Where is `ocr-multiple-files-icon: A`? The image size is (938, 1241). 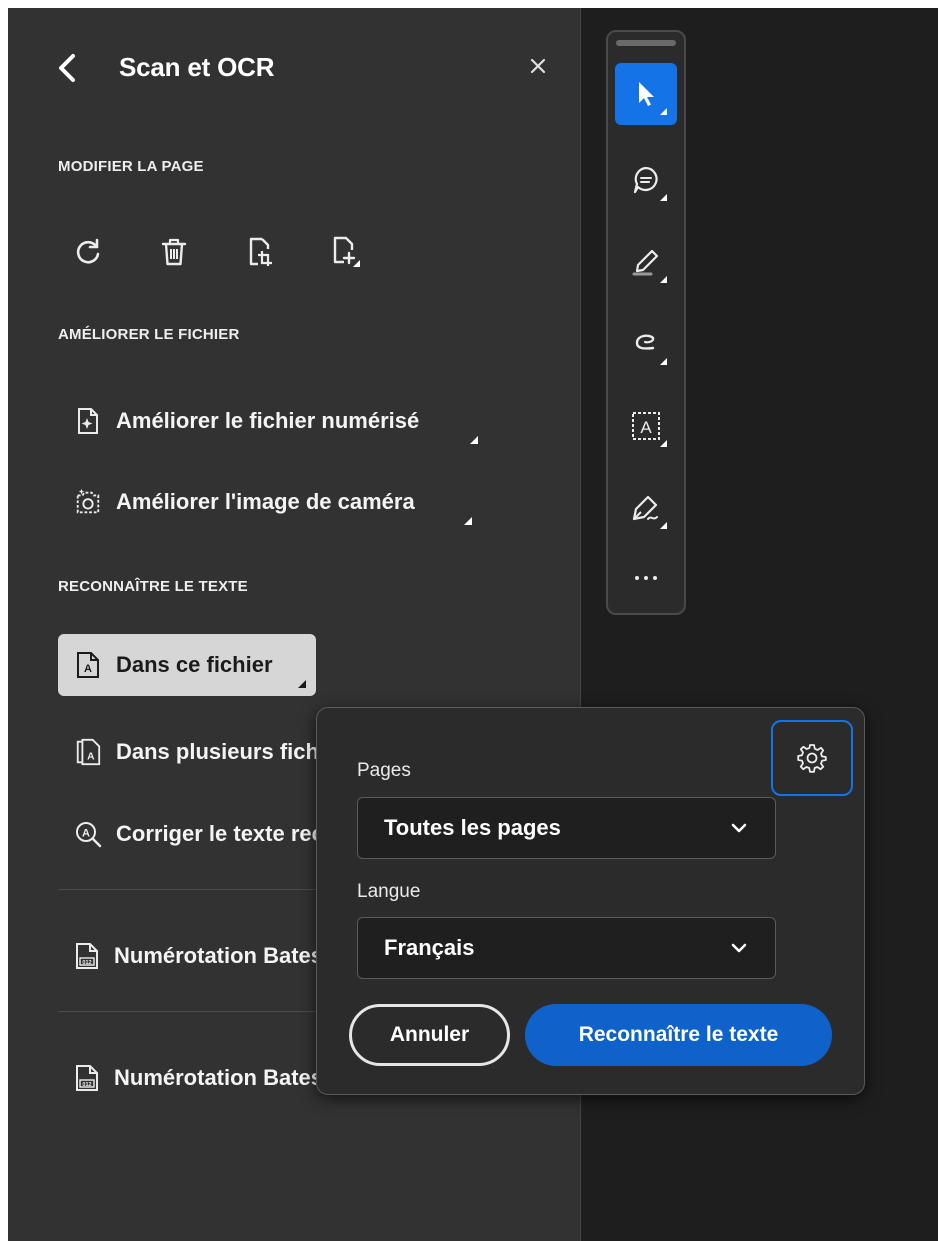
ocr-multiple-files-icon: A is located at coordinates (88, 752).